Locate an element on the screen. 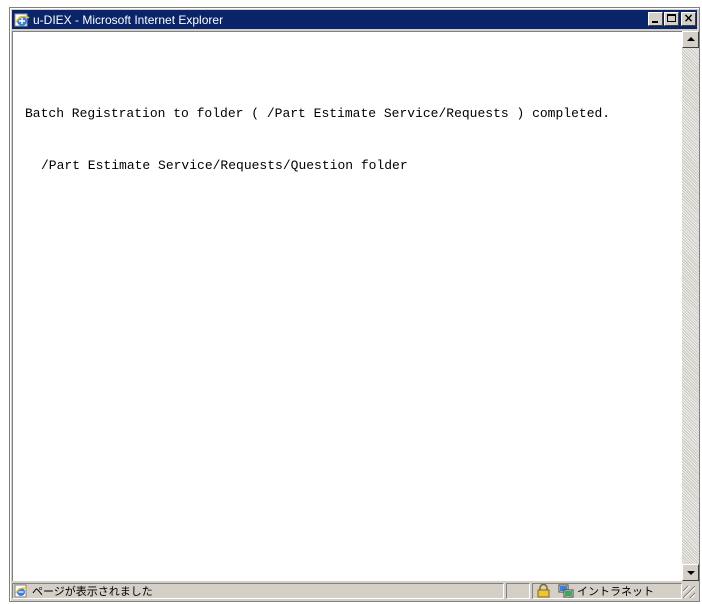 This screenshot has height=604, width=702. status-bar: ページが表示されました イントラネット is located at coordinates (354, 591).